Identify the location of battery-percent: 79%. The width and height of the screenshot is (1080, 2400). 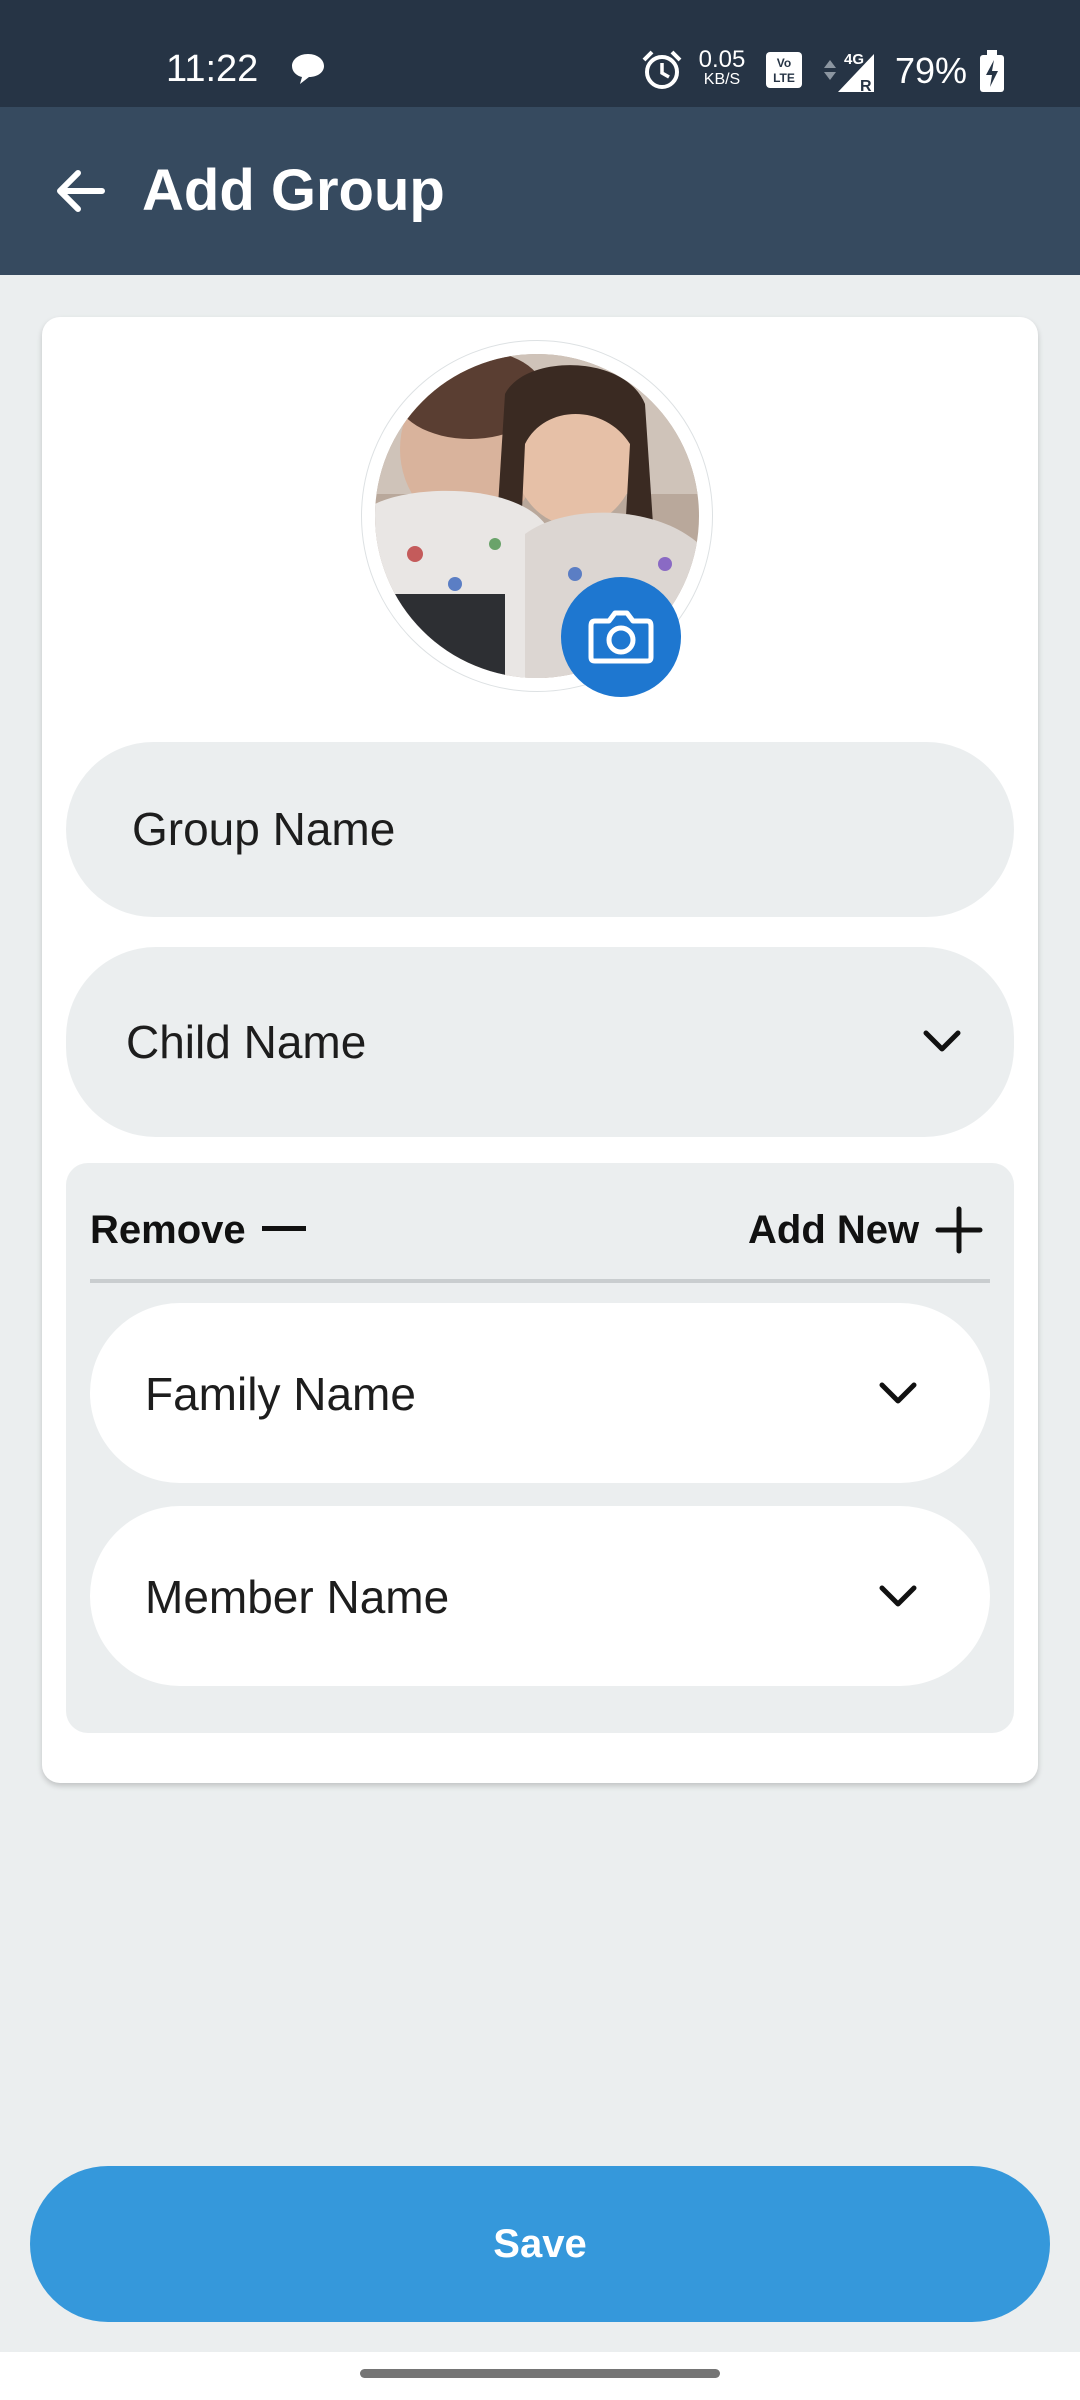
(931, 70).